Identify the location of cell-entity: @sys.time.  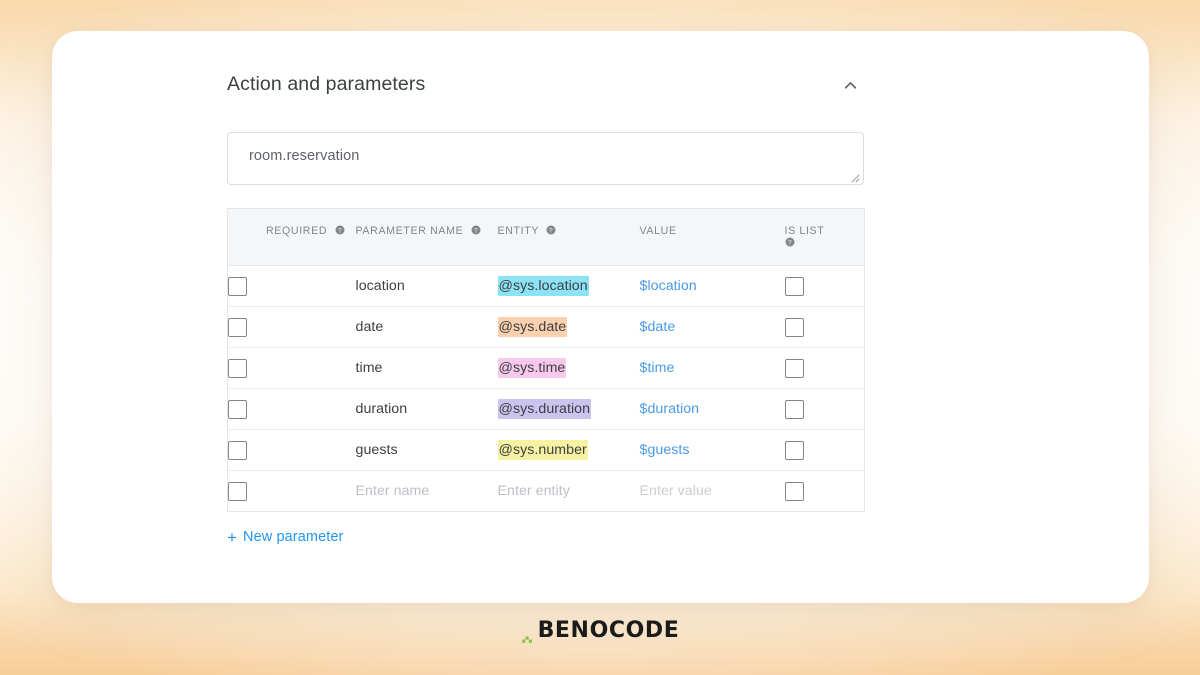
(568, 368).